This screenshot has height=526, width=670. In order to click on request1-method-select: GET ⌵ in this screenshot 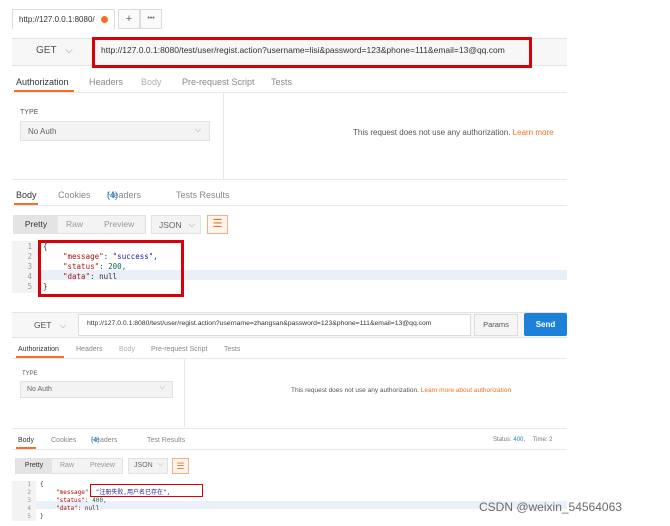, I will do `click(54, 50)`.